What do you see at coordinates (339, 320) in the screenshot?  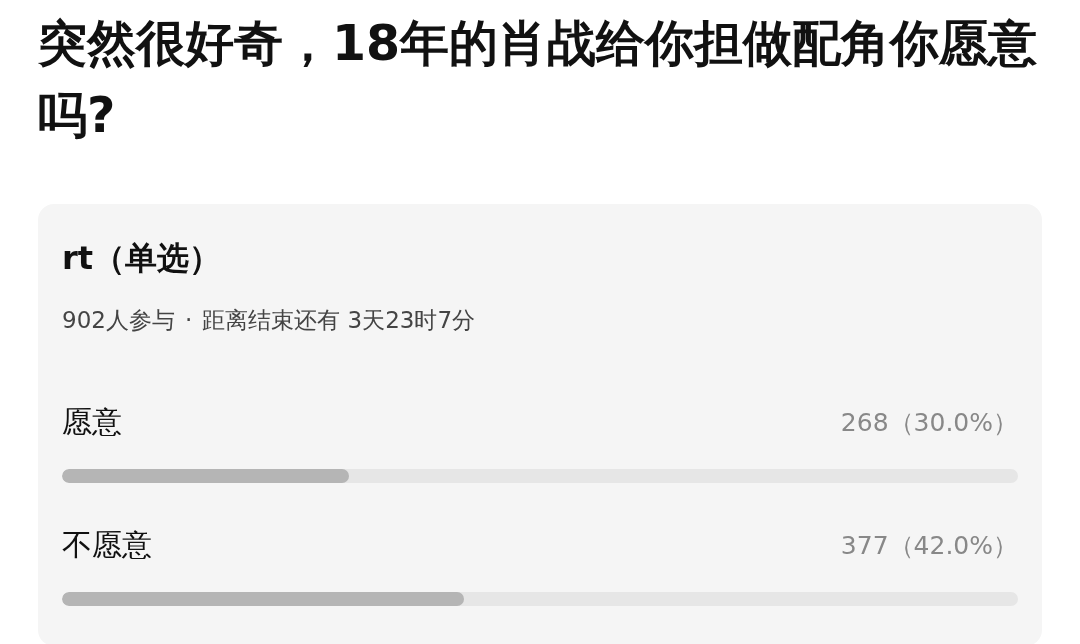 I see `time-remaining: 距离结束还有 3天23时7分` at bounding box center [339, 320].